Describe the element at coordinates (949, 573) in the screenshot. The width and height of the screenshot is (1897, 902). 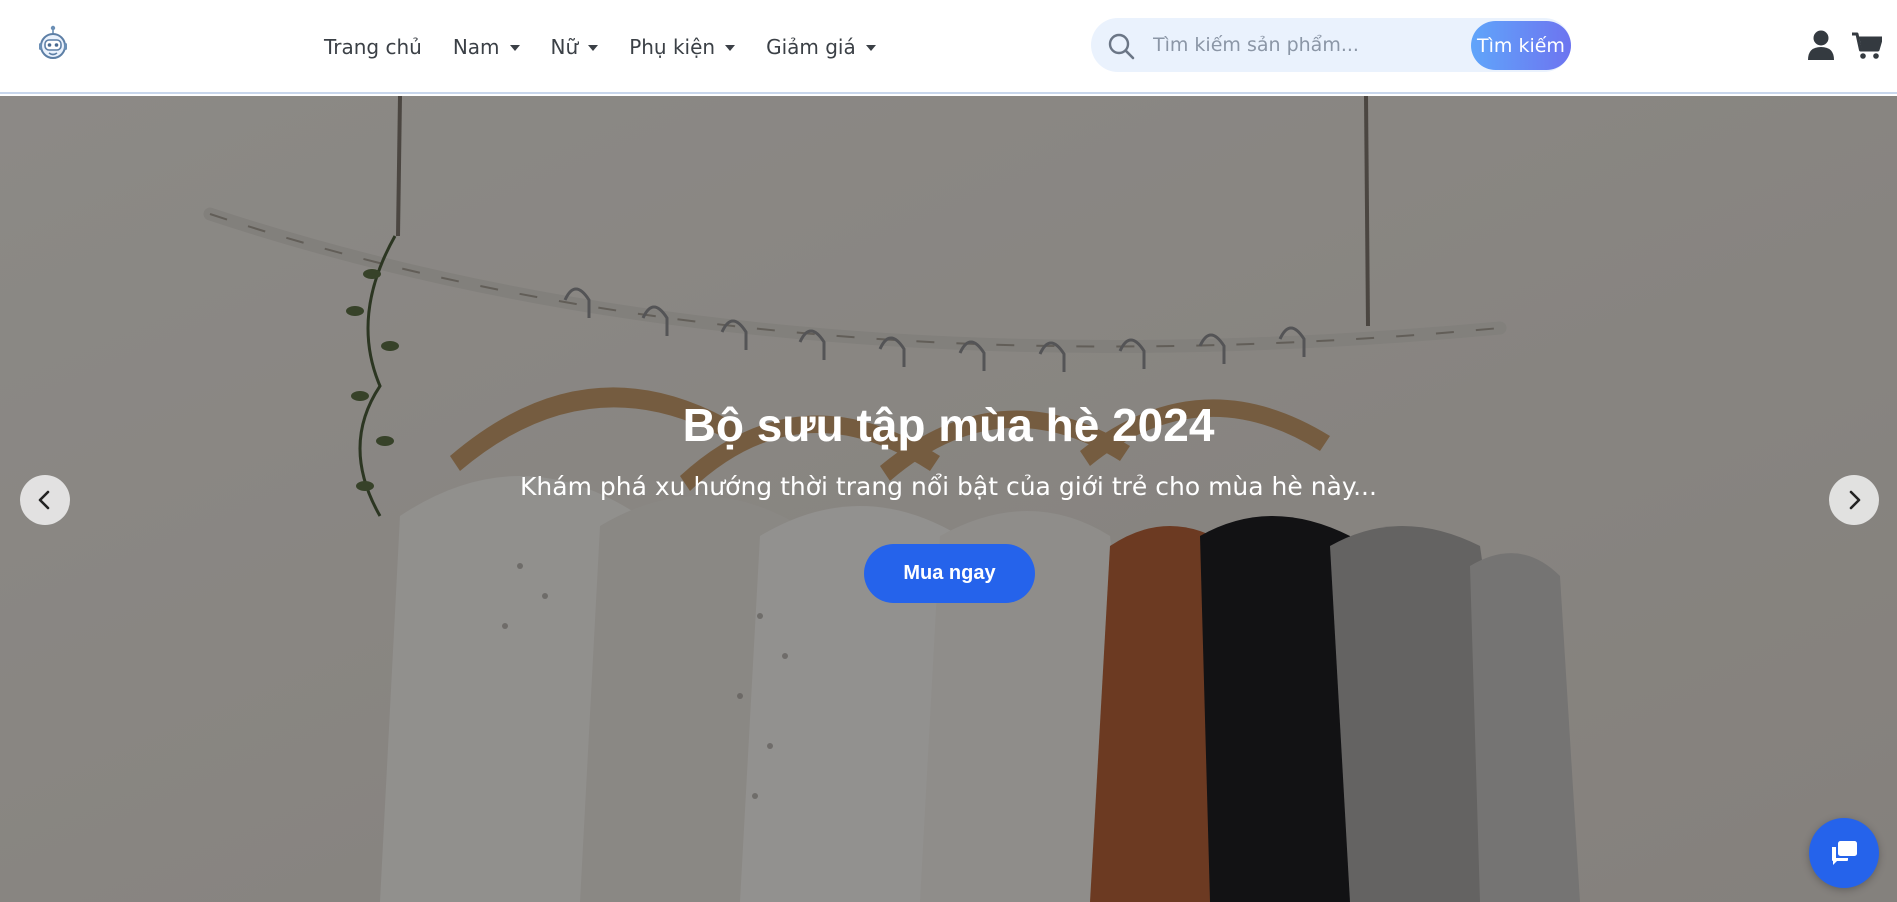
I see `shop-now-button: Mua ngay` at that location.